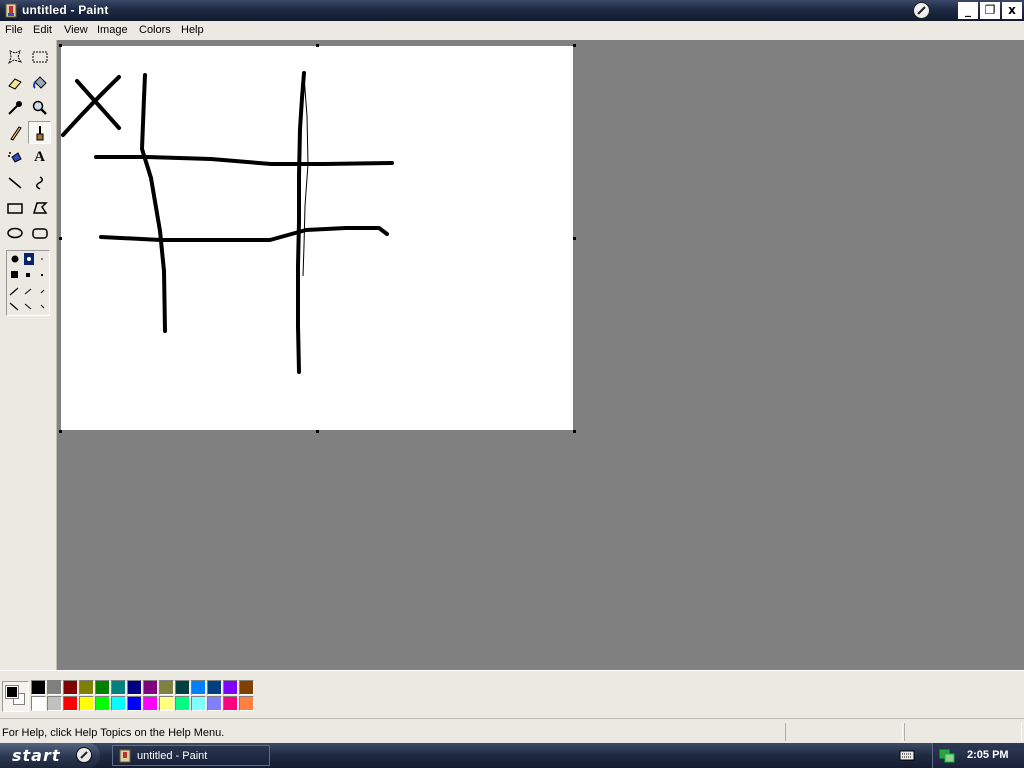 The height and width of the screenshot is (768, 1024). I want to click on taskbar: start untitled - Paint 2:05 PM, so click(512, 755).